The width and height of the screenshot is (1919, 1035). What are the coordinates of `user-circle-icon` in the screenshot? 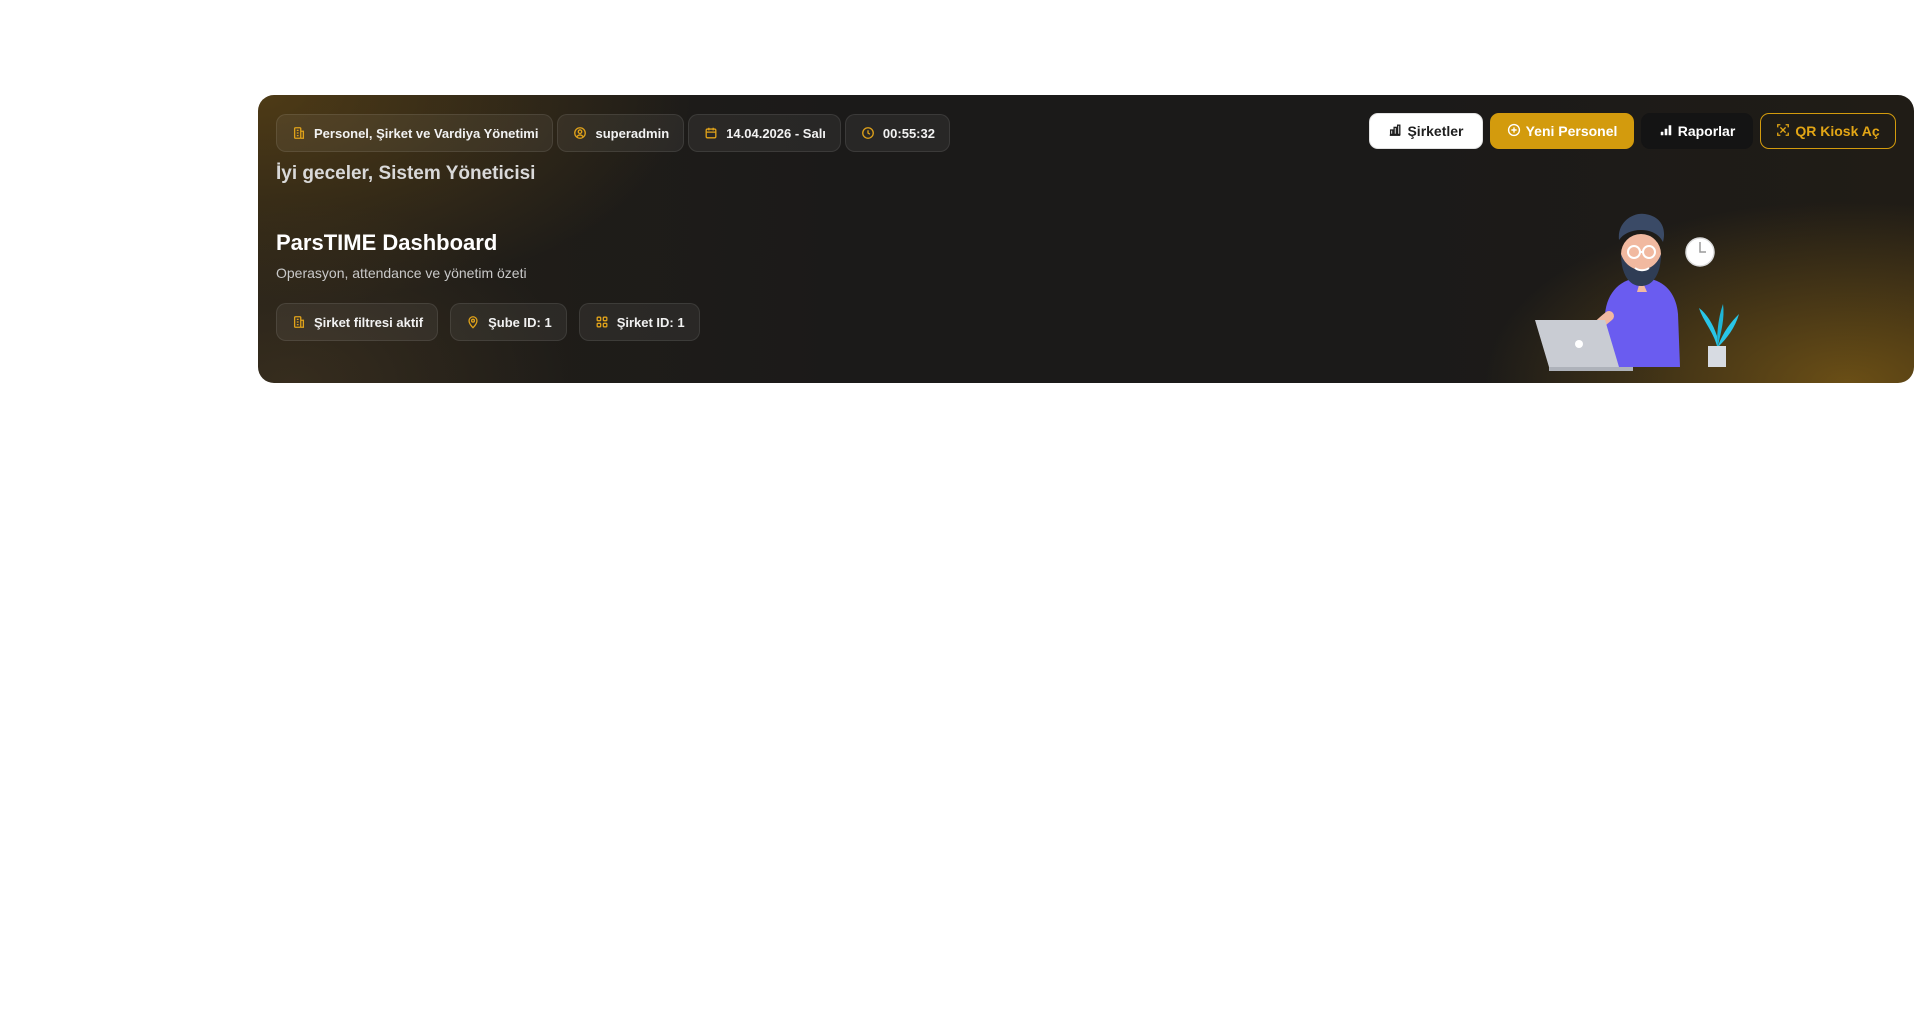 It's located at (580, 133).